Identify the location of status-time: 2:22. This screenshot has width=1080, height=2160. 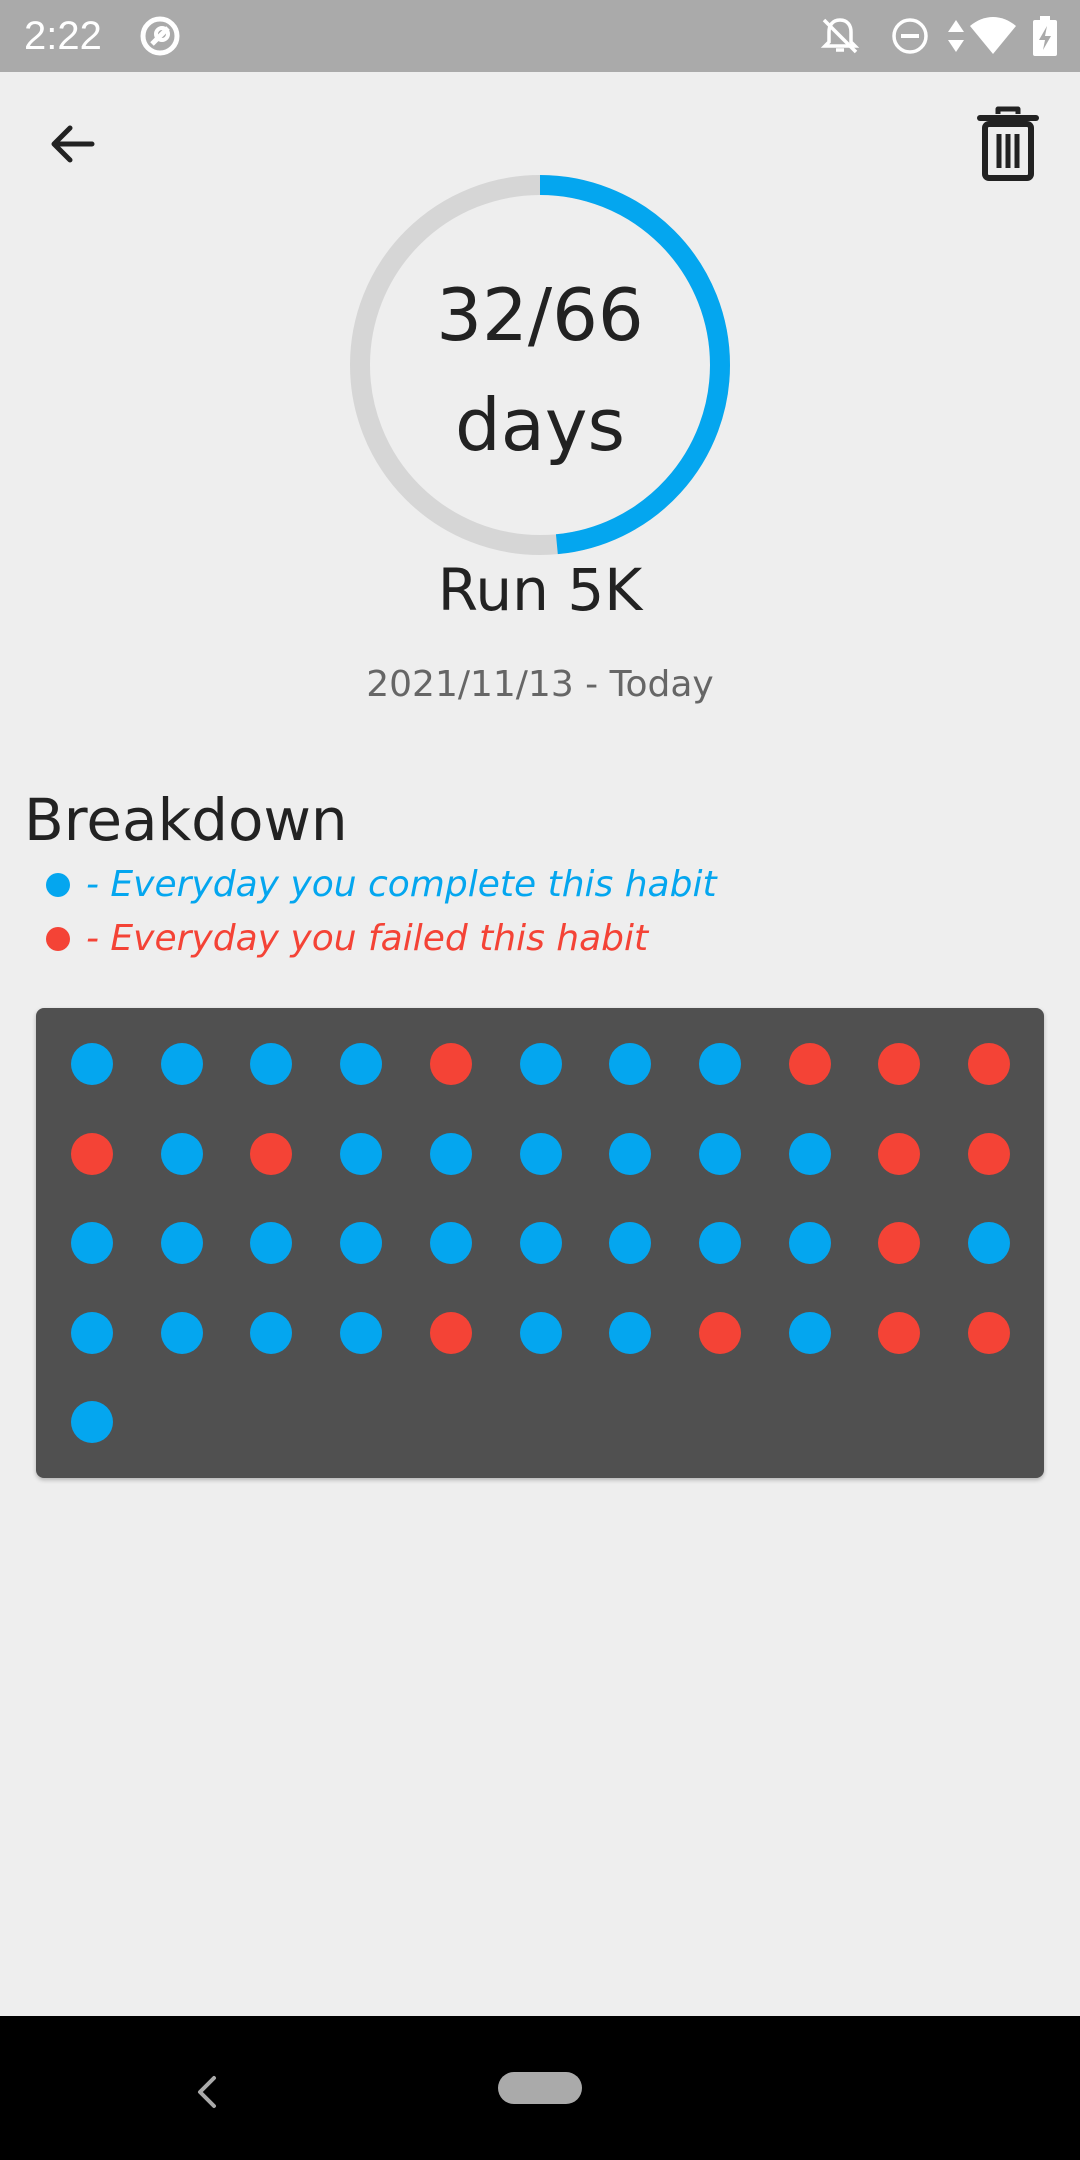
(63, 36).